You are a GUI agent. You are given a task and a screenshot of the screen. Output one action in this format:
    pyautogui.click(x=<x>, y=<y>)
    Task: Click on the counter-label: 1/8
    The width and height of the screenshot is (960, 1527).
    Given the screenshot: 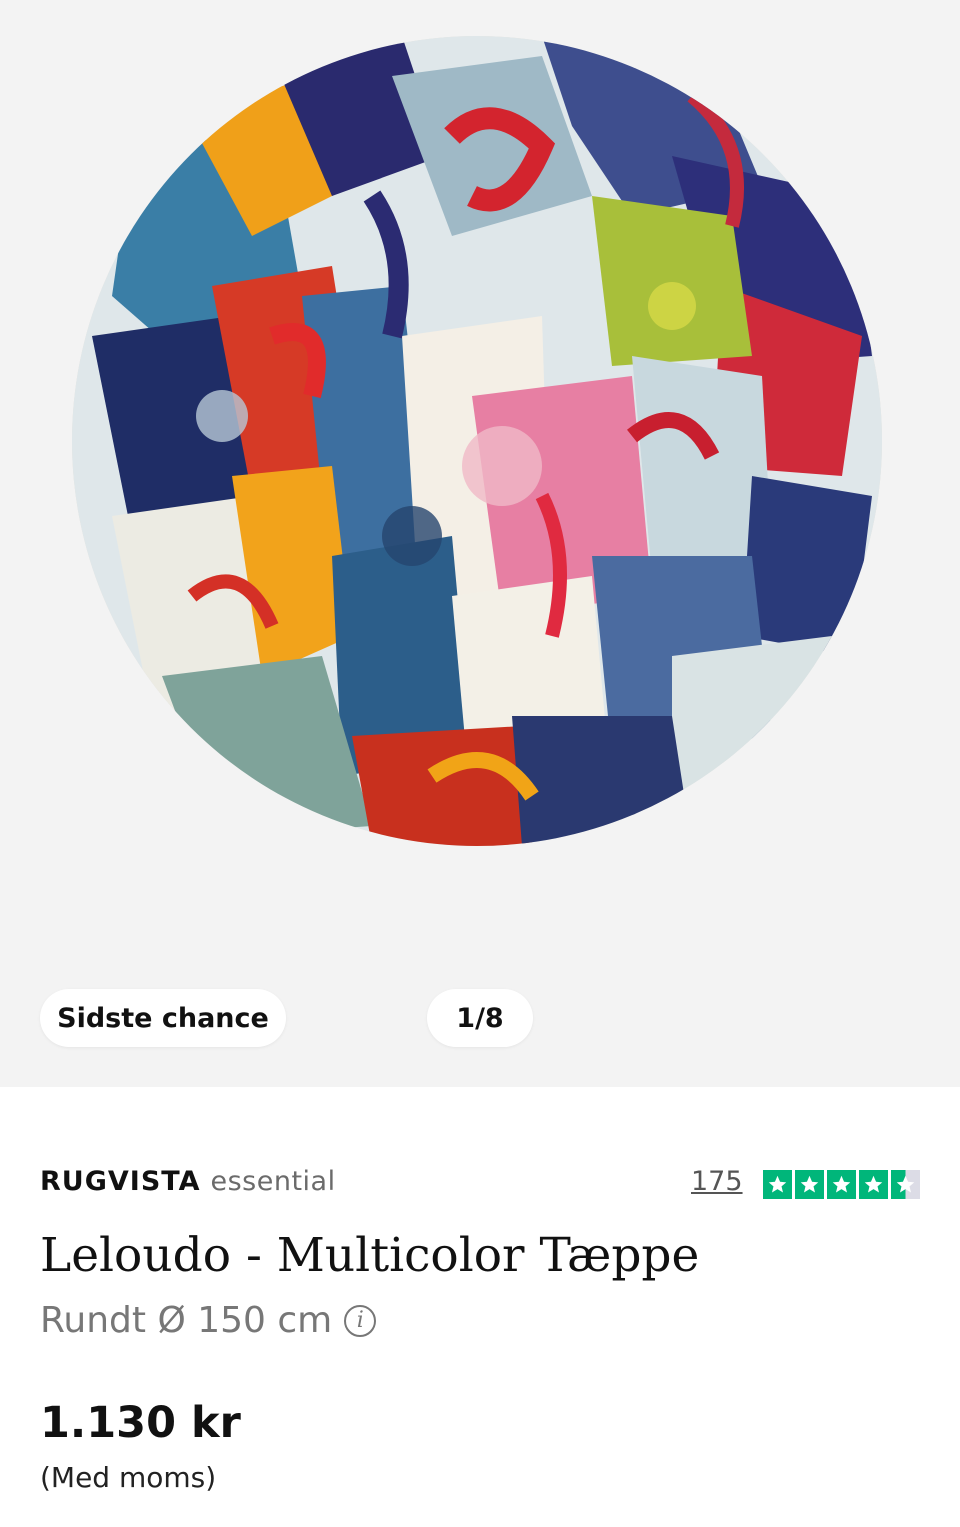 What is the action you would take?
    pyautogui.click(x=480, y=1018)
    